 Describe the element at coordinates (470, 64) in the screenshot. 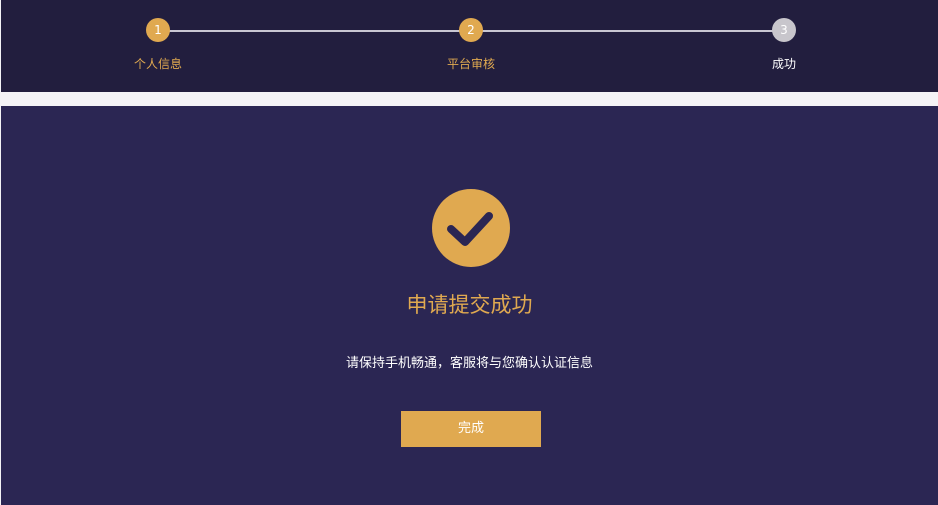

I see `step-2-label: 平台审核` at that location.